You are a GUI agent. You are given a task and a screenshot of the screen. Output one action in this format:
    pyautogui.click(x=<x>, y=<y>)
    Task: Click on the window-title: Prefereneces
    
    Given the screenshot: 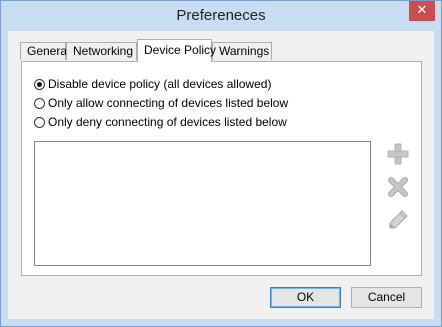 What is the action you would take?
    pyautogui.click(x=221, y=15)
    